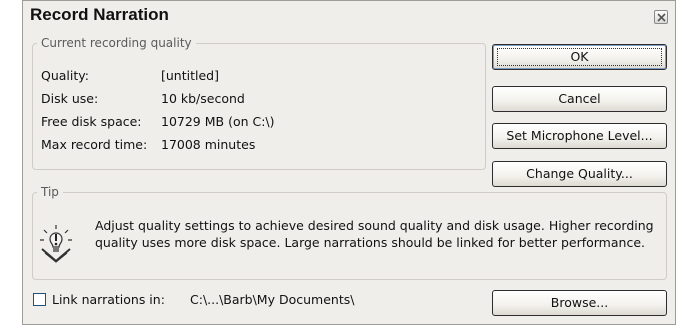 This screenshot has width=678, height=328. I want to click on cancel-button-label: Cancel, so click(579, 98).